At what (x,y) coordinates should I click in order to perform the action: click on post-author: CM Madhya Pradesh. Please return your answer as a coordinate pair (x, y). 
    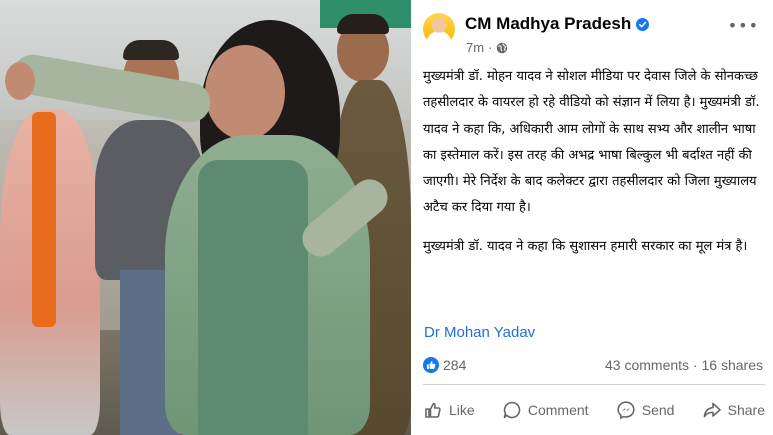
    Looking at the image, I should click on (557, 24).